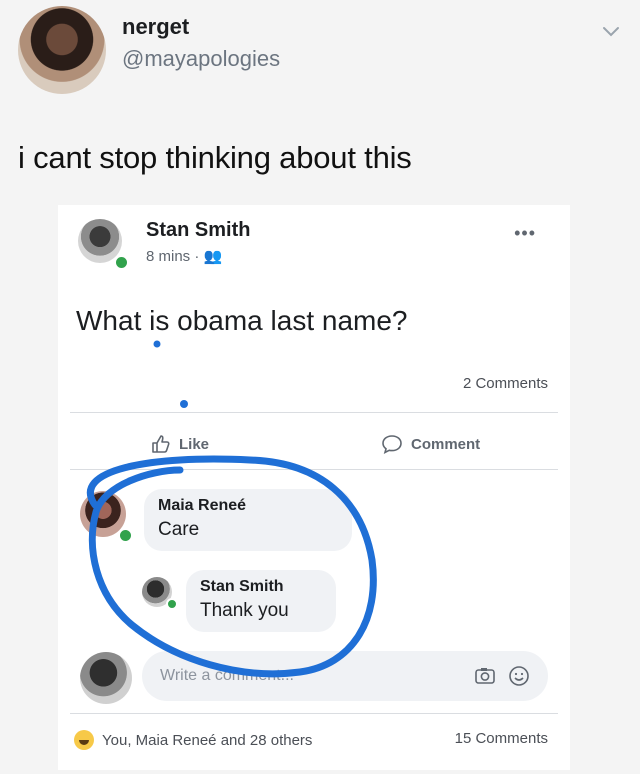 Image resolution: width=640 pixels, height=774 pixels. What do you see at coordinates (392, 445) in the screenshot?
I see `speech-bubble-icon` at bounding box center [392, 445].